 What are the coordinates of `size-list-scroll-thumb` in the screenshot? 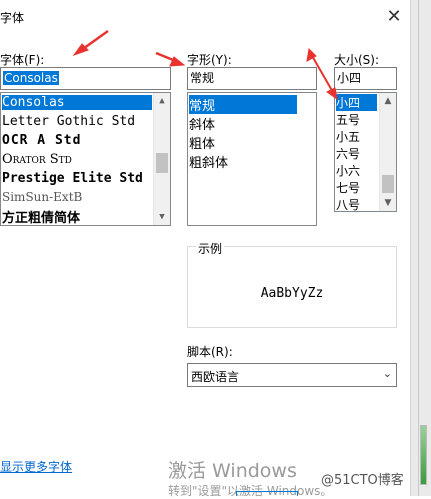 It's located at (388, 184).